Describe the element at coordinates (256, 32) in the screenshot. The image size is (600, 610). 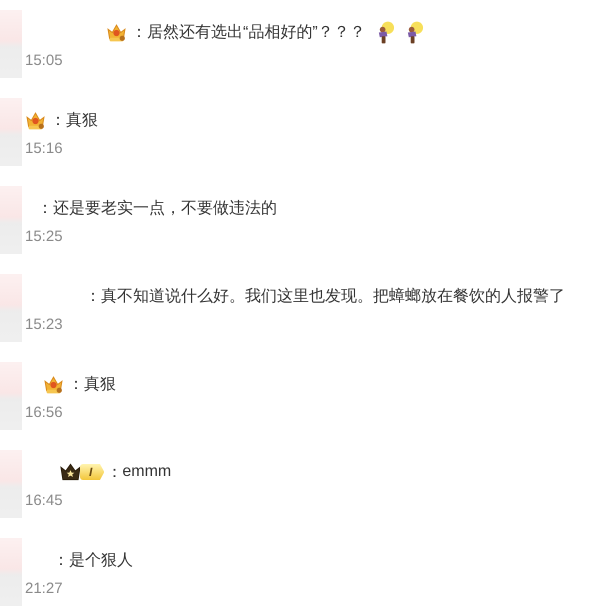
I see `comment-text: 居然还有选出“品相好的”？？？` at that location.